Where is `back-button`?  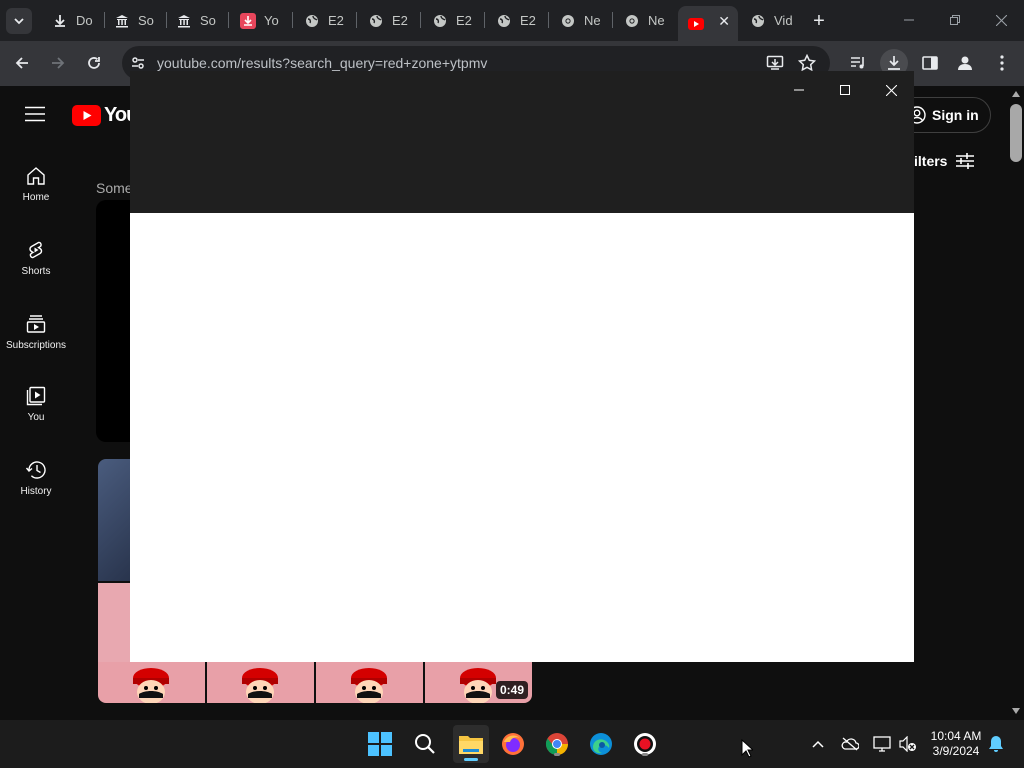 back-button is located at coordinates (22, 63).